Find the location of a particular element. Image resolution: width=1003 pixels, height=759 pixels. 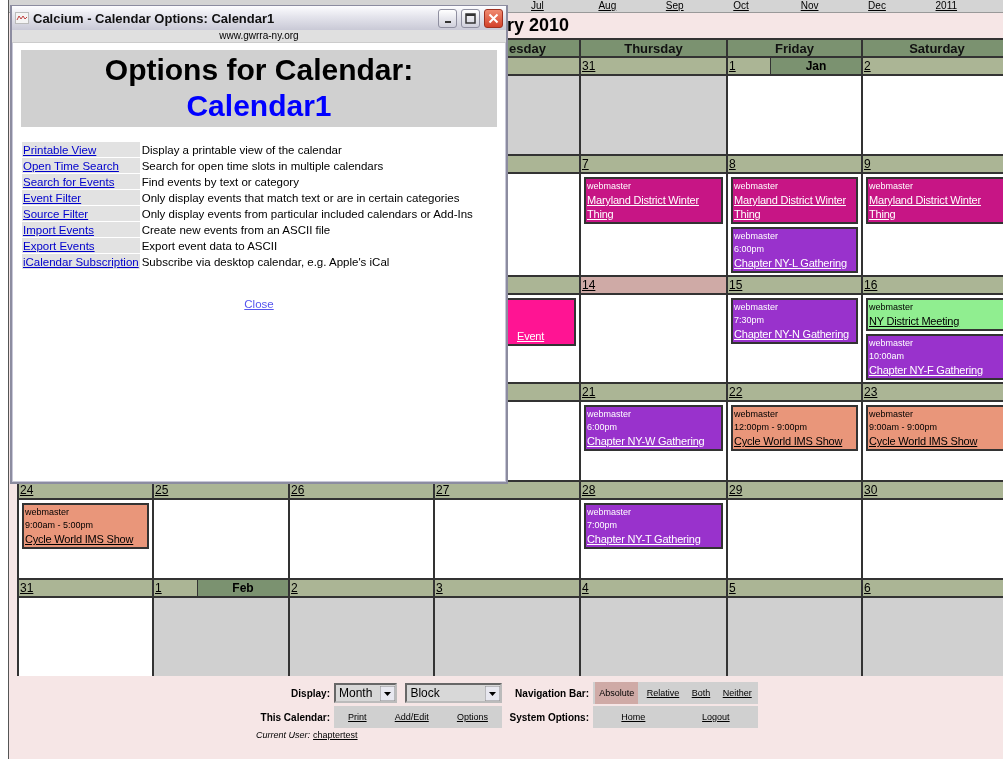

event-time: 7:30pm is located at coordinates (750, 320).